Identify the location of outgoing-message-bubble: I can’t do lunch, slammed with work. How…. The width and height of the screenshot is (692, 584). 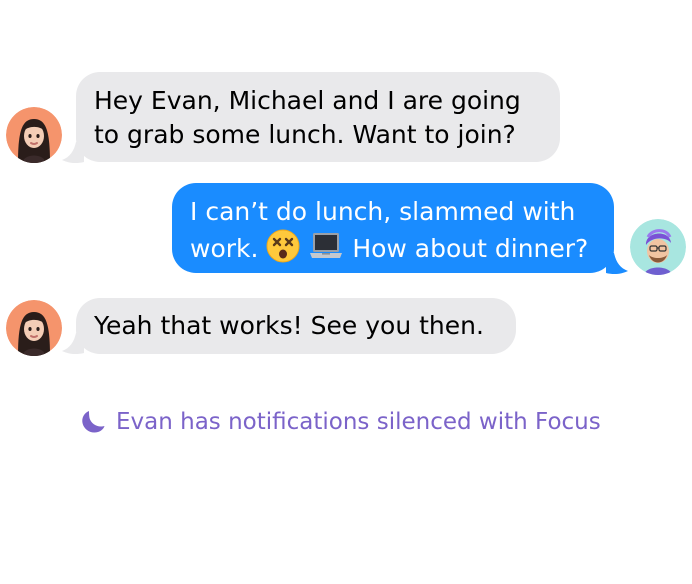
(393, 228).